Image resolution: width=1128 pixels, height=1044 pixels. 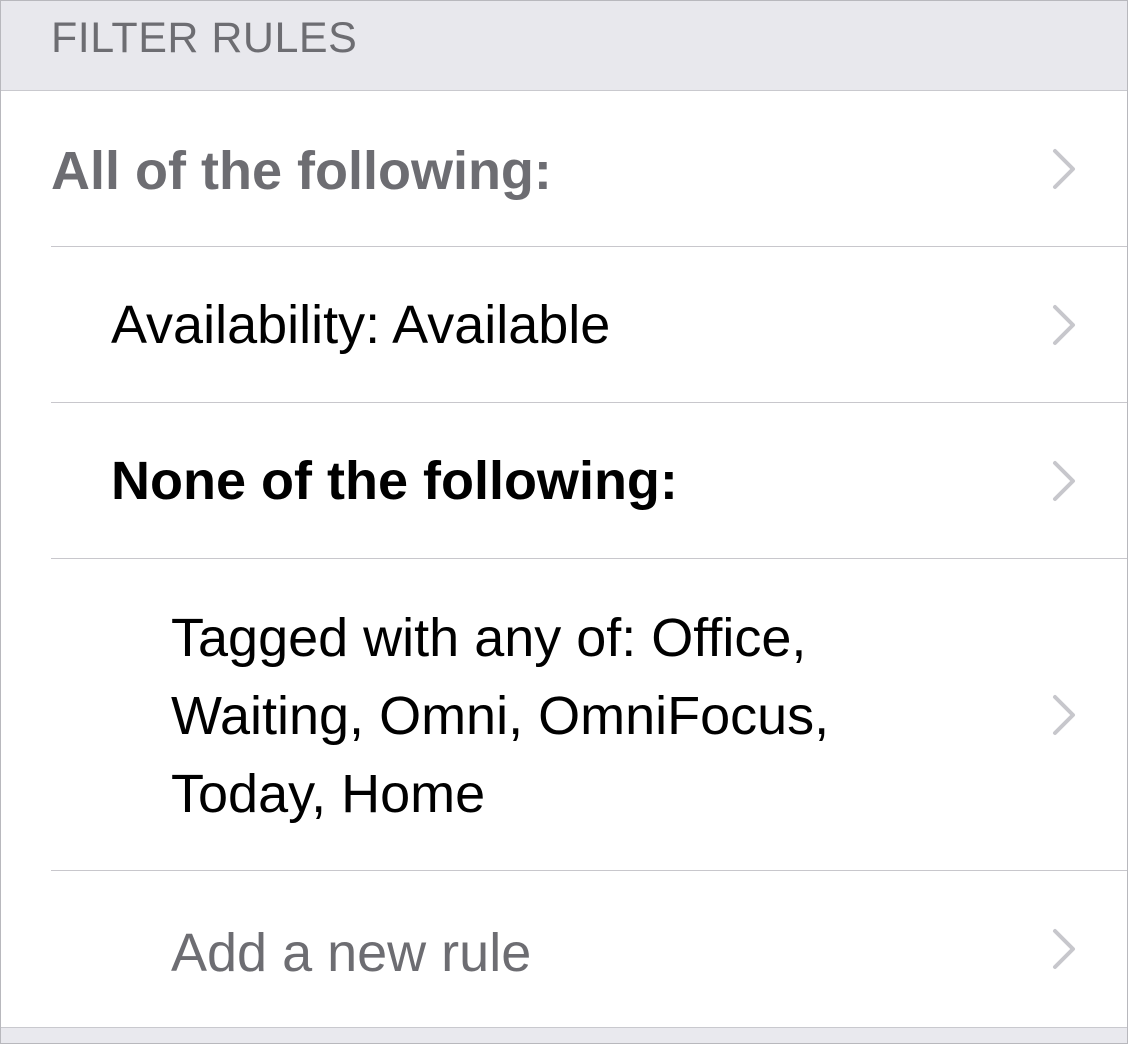 I want to click on rule-label: Availability: Available, so click(x=361, y=325).